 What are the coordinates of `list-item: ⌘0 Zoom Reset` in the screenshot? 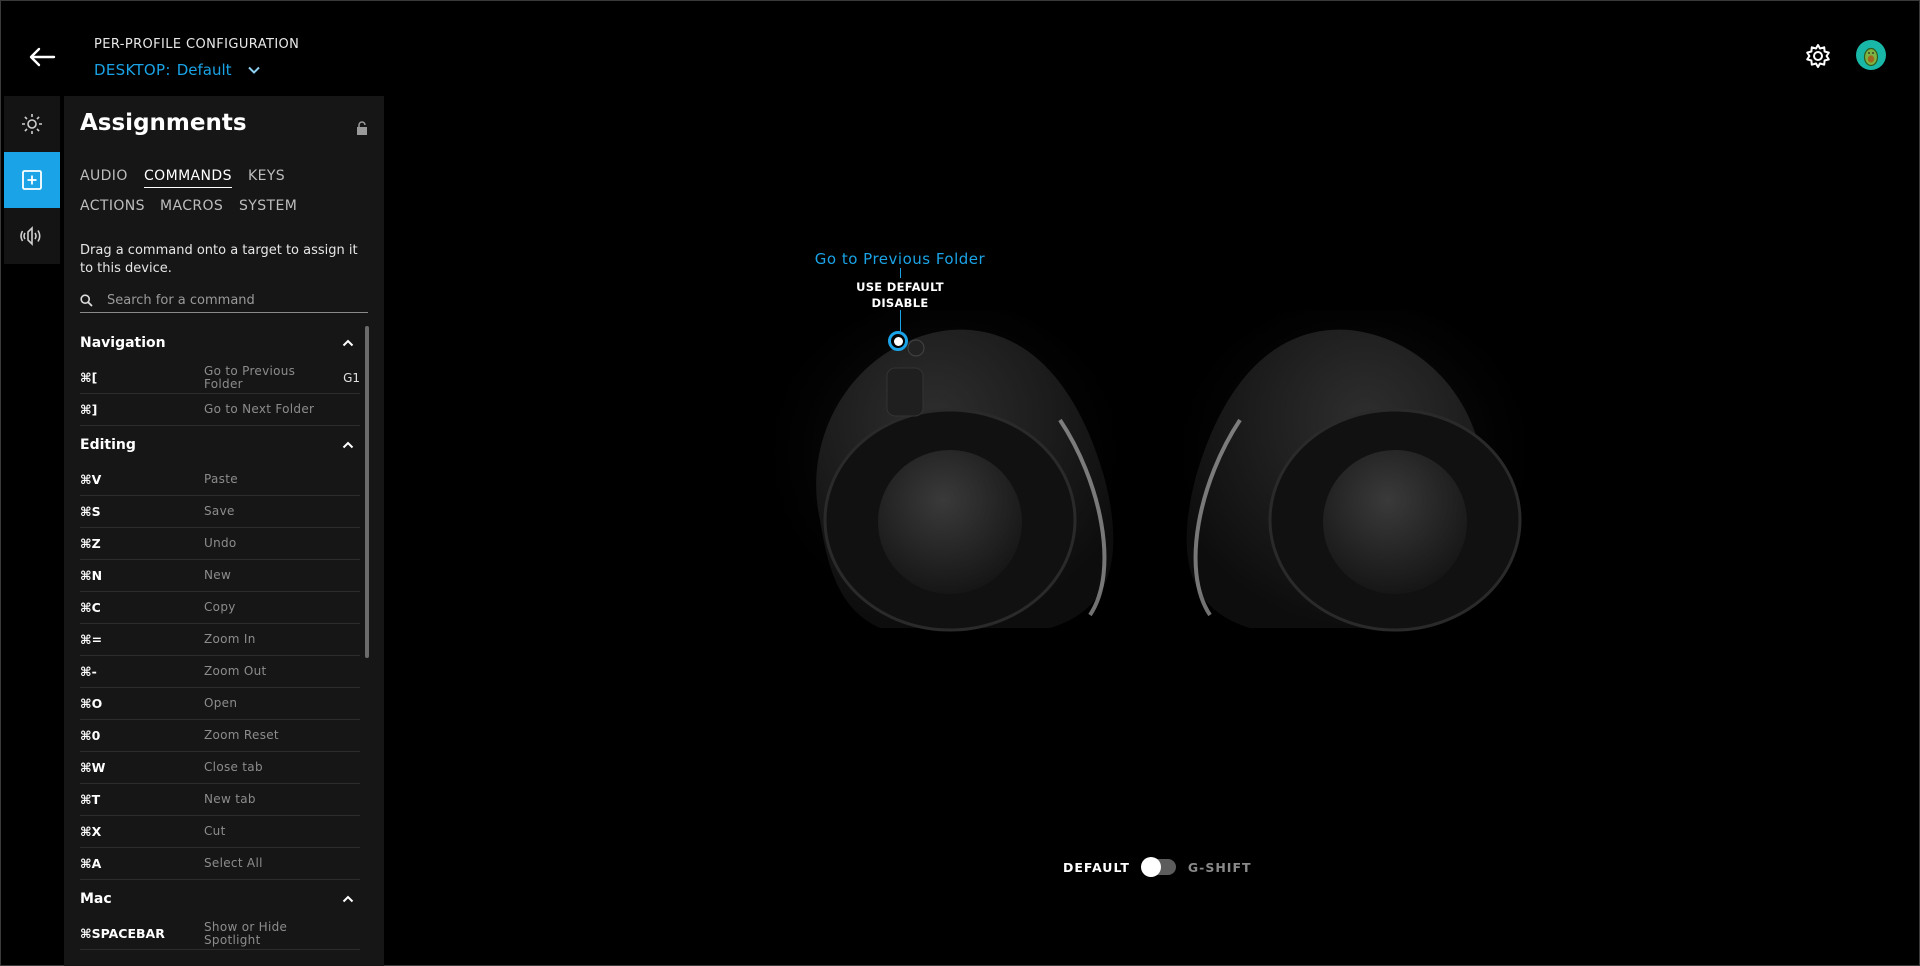 It's located at (220, 736).